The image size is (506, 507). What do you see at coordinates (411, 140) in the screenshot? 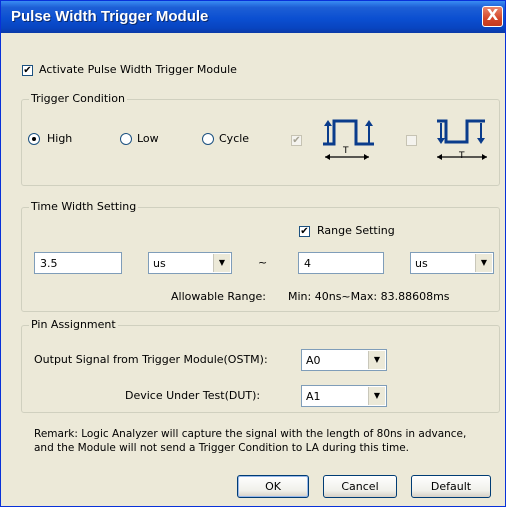
I see `pulse-low-checkbox` at bounding box center [411, 140].